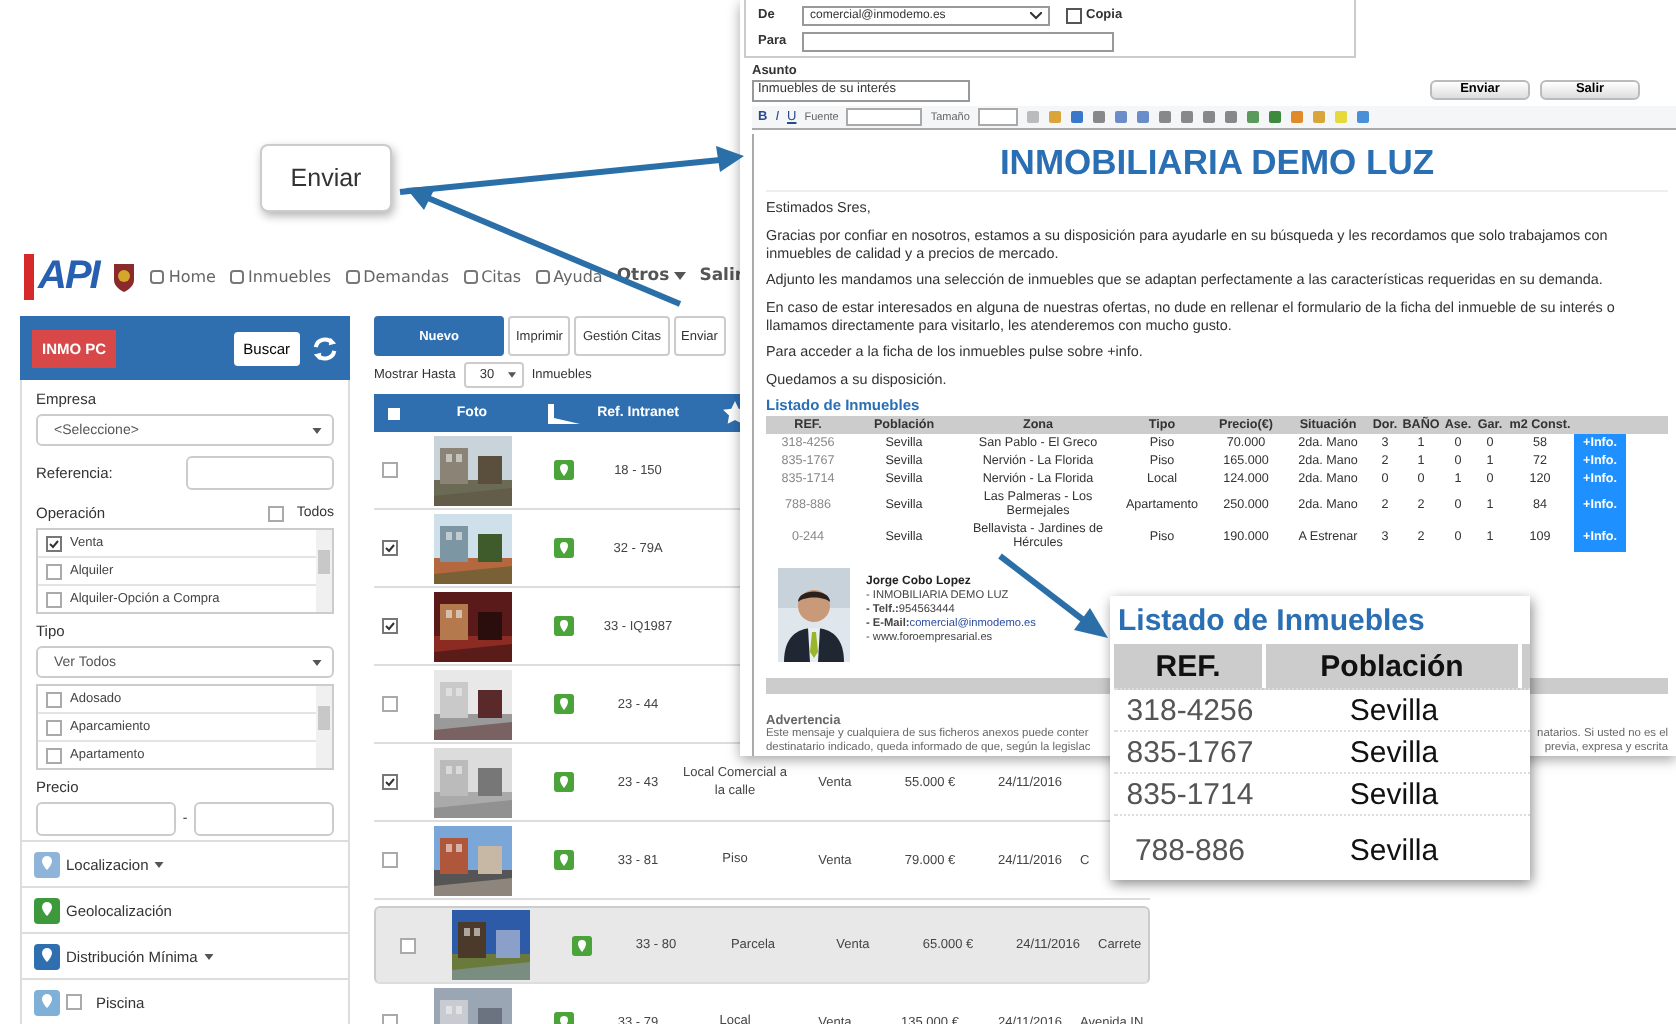  What do you see at coordinates (397, 276) in the screenshot?
I see `nav-link: Demandas` at bounding box center [397, 276].